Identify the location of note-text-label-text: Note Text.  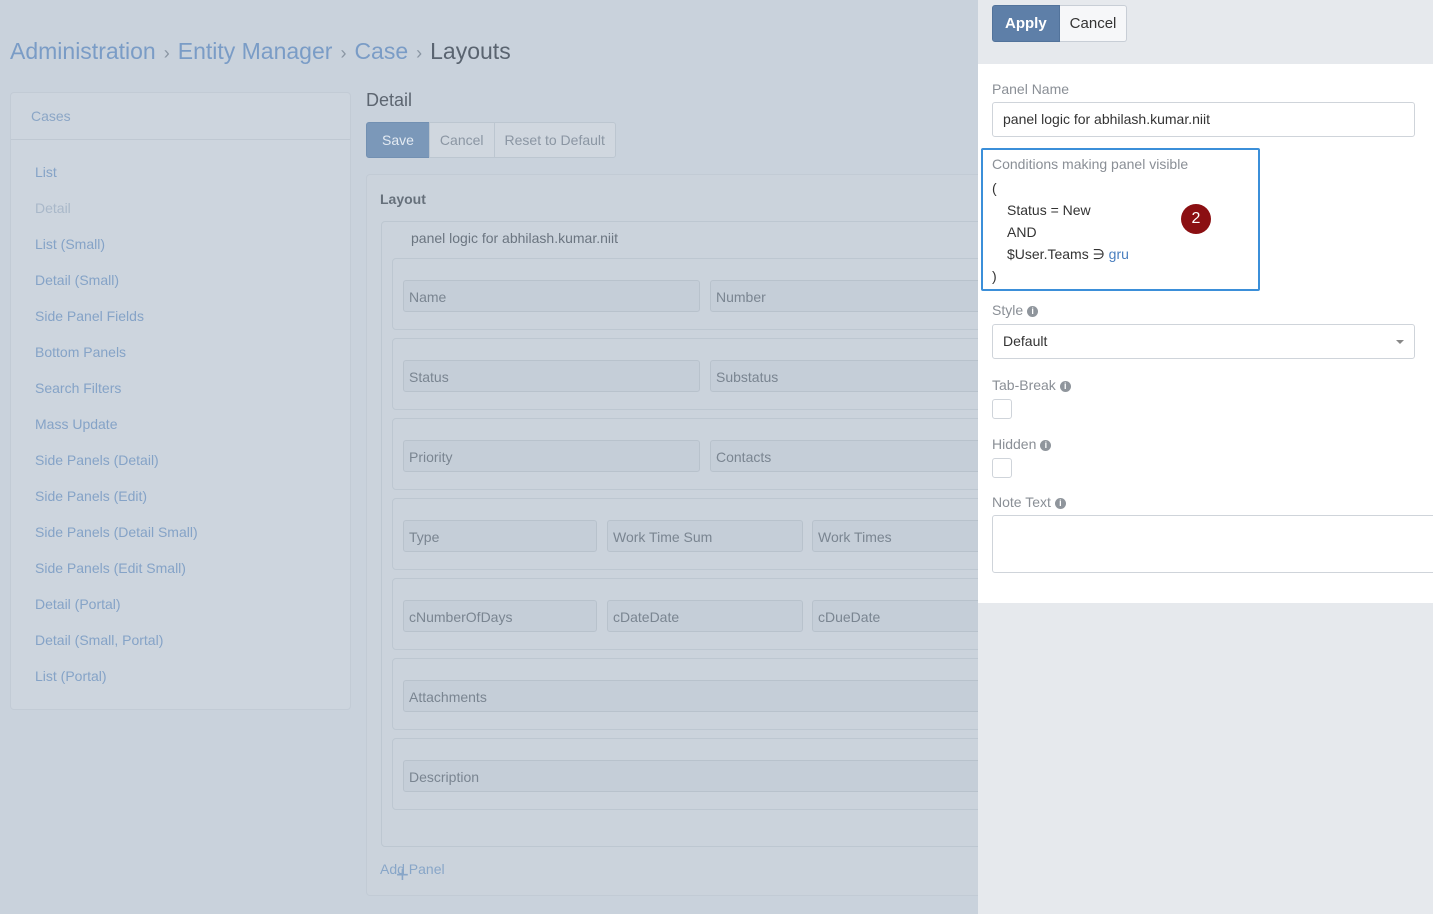
(1021, 502).